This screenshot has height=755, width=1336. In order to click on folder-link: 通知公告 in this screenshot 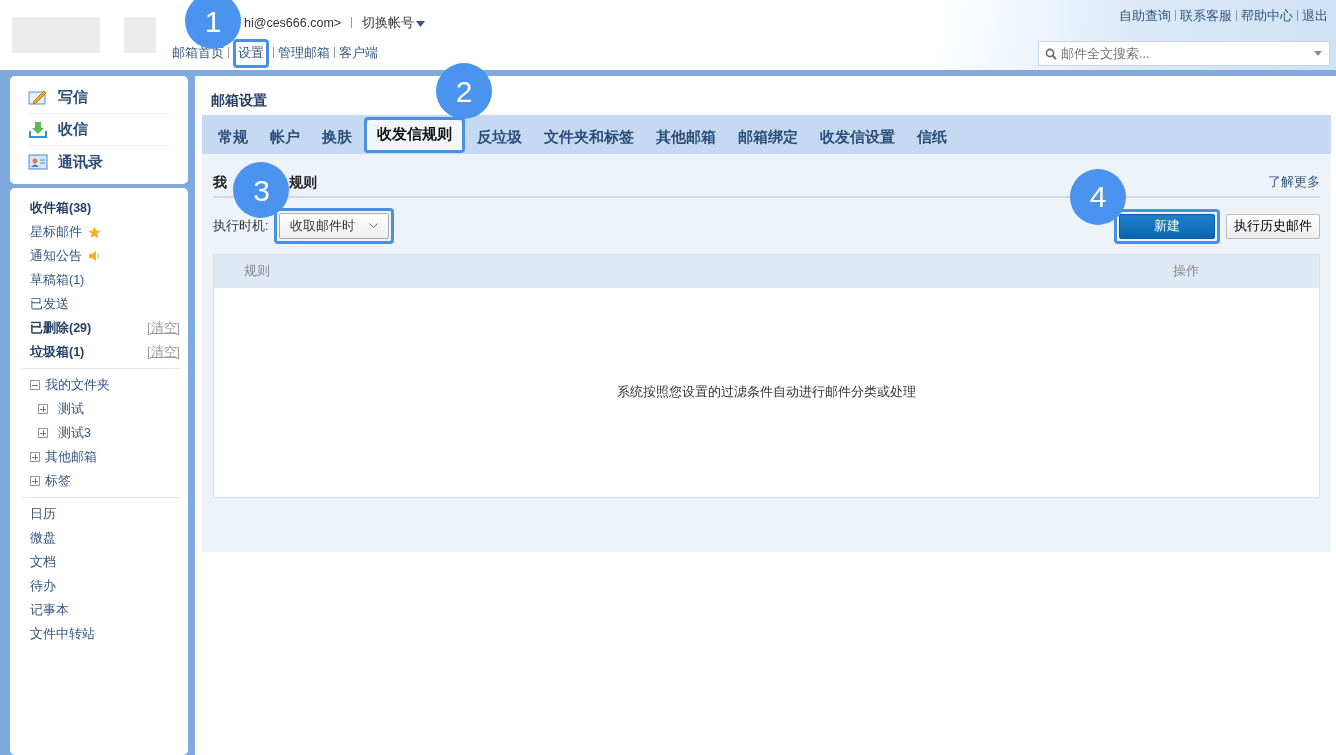, I will do `click(56, 256)`.